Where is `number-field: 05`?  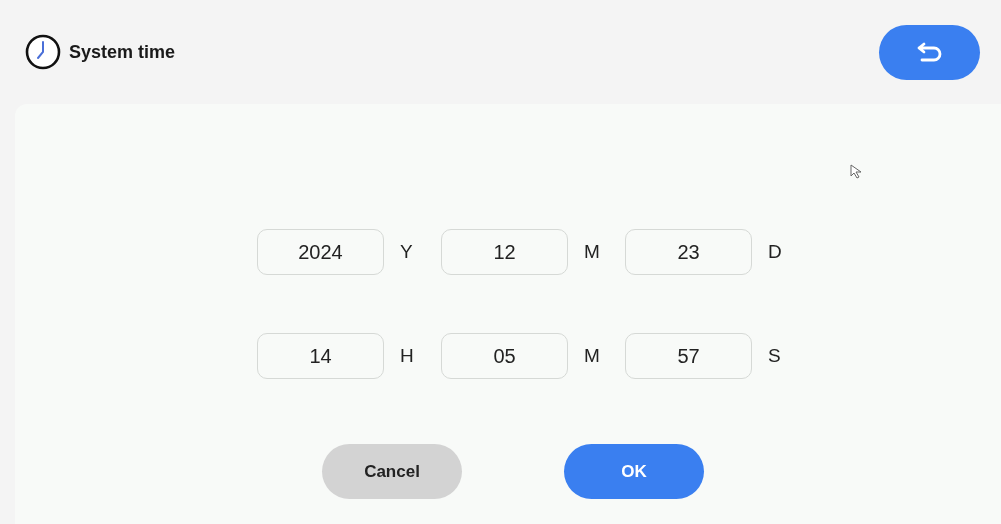
number-field: 05 is located at coordinates (504, 356).